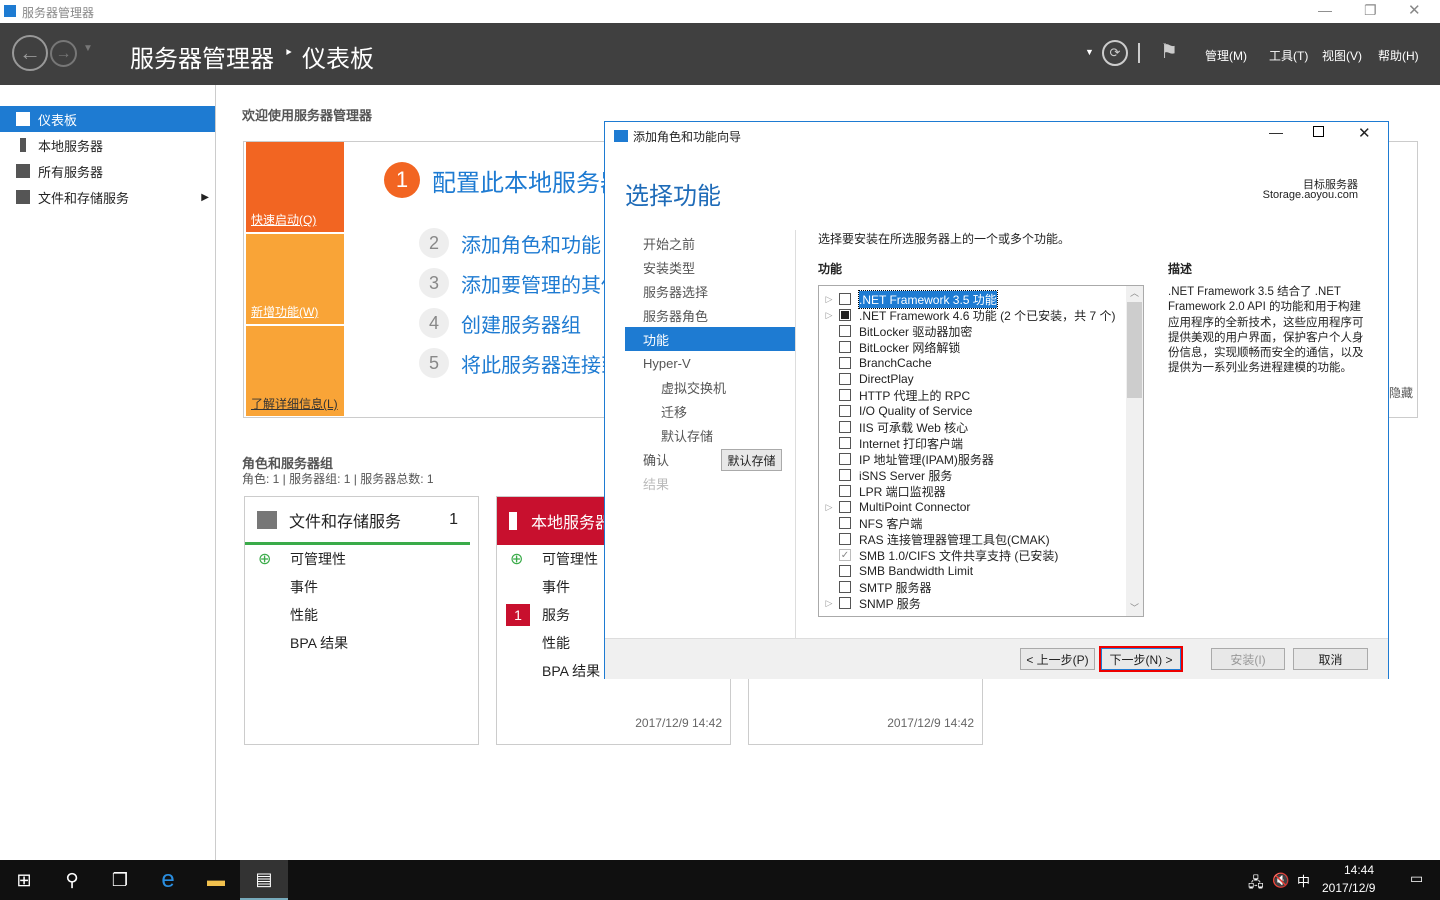 Image resolution: width=1440 pixels, height=900 pixels. I want to click on start-button: ⊞, so click(24, 880).